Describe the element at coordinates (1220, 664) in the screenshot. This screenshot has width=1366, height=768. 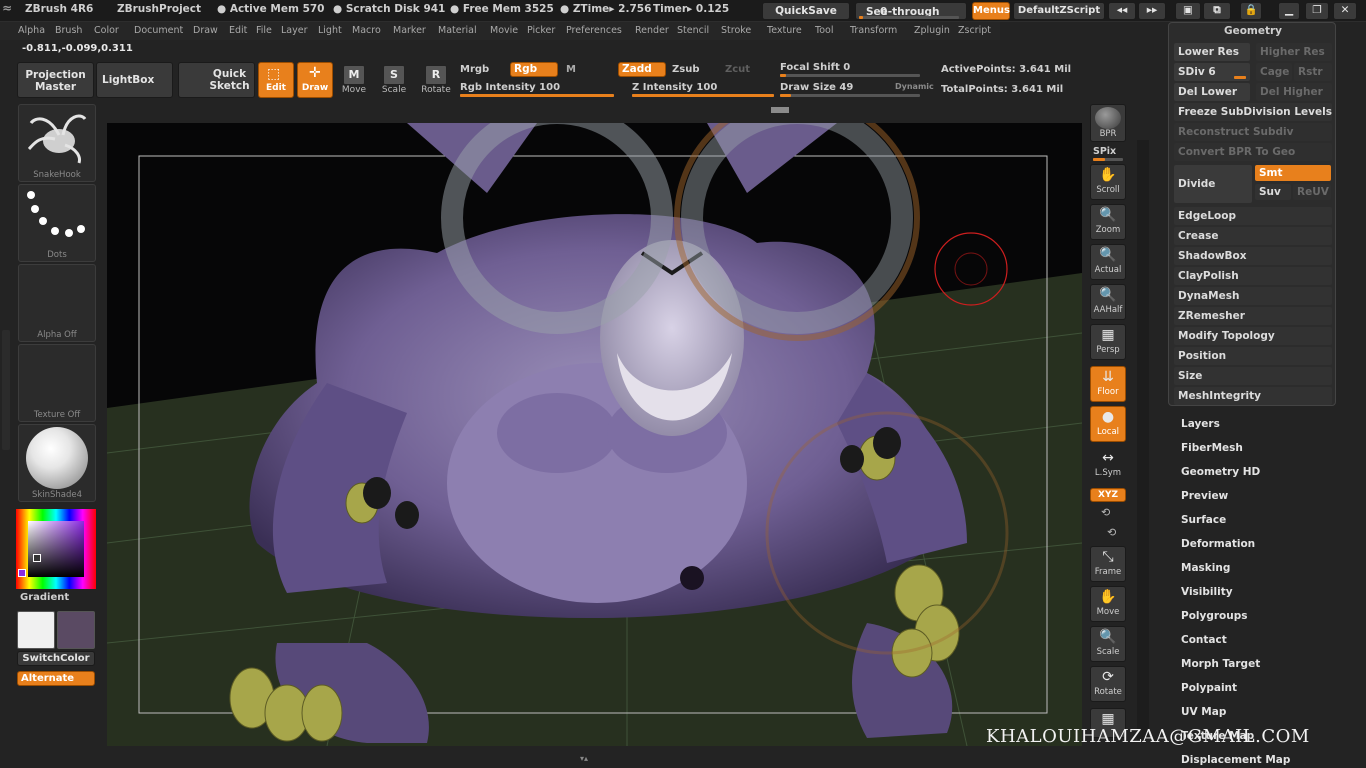
I see `subpalette-morph-target: Morph Target` at that location.